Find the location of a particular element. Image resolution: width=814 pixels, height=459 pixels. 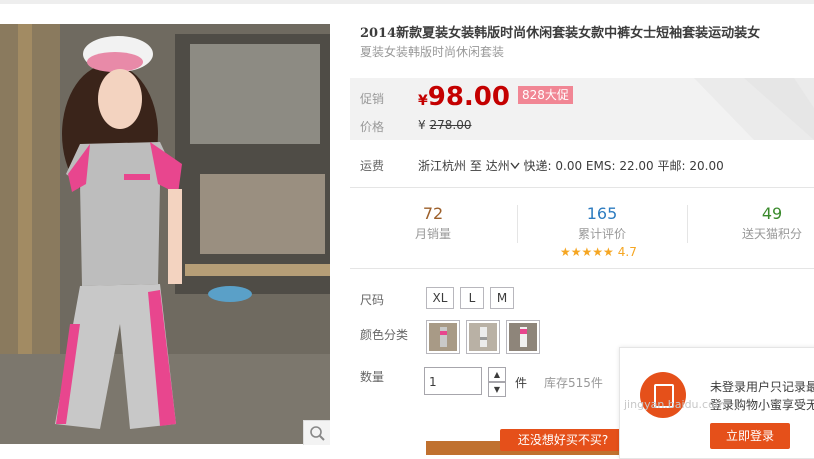

promo-price-value: 98.00 is located at coordinates (468, 97).